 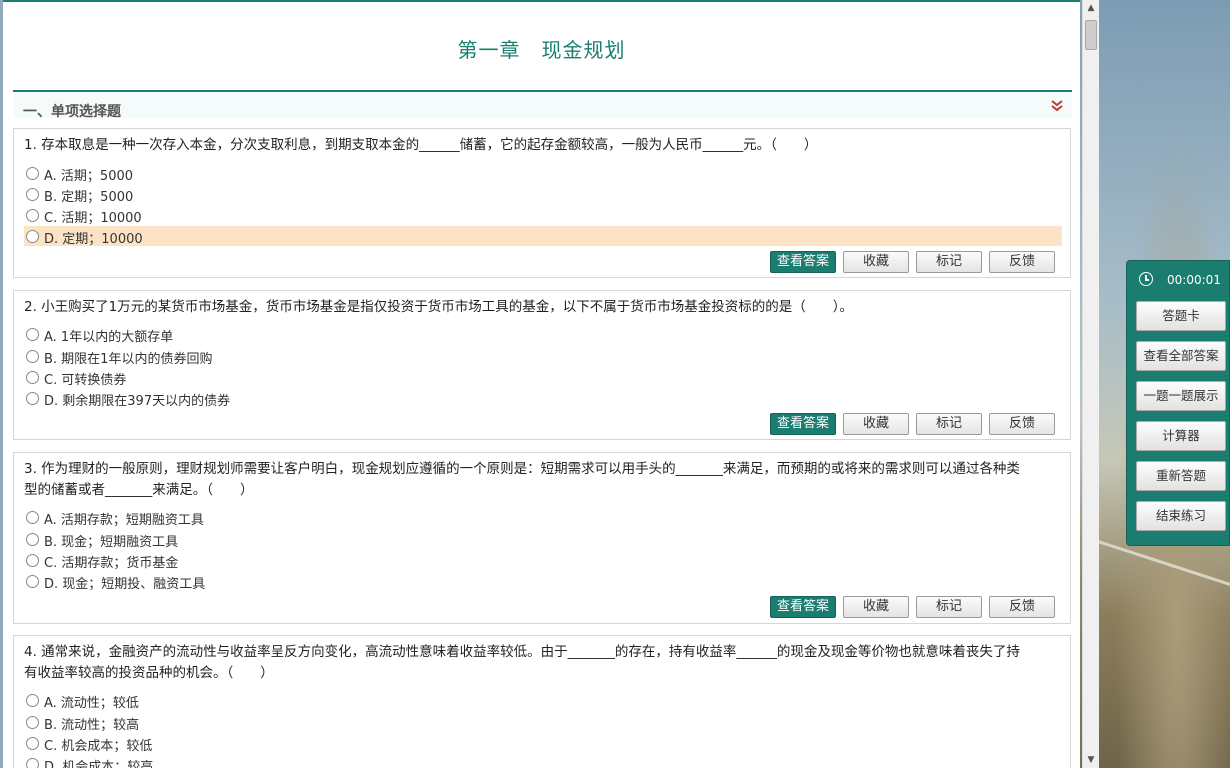 What do you see at coordinates (1091, 760) in the screenshot?
I see `arrow-down-icon: ▼` at bounding box center [1091, 760].